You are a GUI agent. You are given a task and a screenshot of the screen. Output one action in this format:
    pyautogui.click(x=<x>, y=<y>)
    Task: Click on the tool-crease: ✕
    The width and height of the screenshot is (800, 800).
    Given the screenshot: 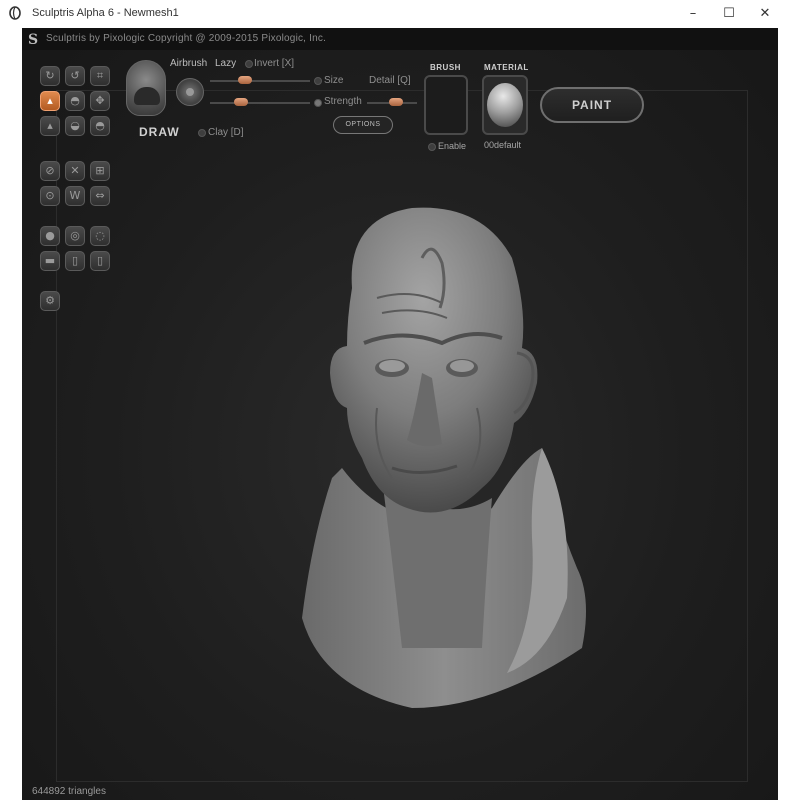 What is the action you would take?
    pyautogui.click(x=75, y=171)
    